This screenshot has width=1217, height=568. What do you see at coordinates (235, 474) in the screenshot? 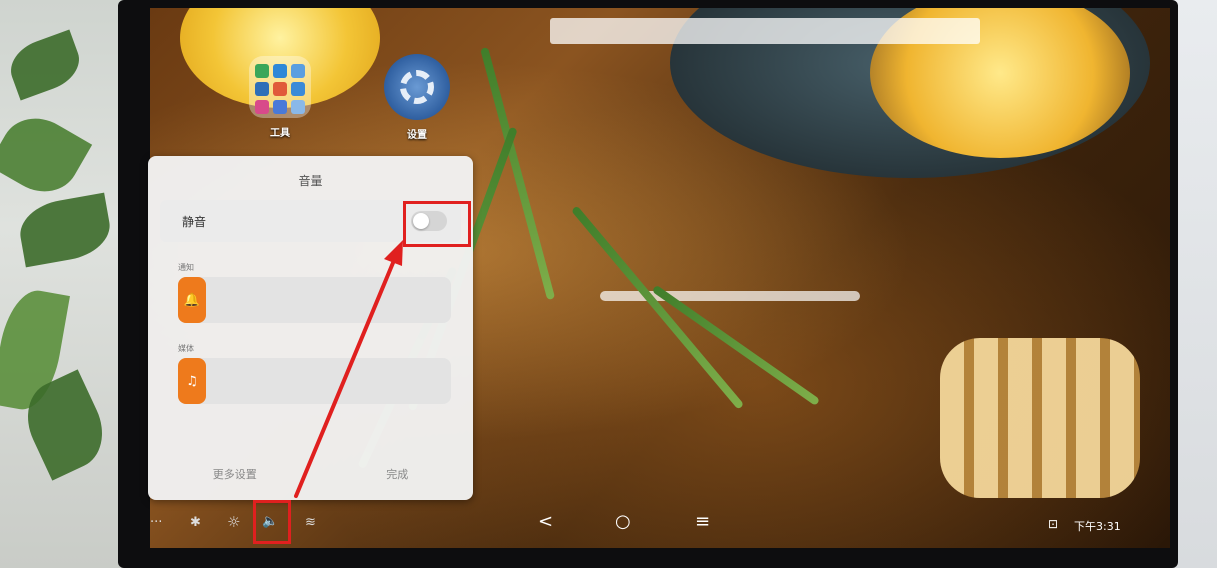
I see `more-settings-button: 更多设置` at bounding box center [235, 474].